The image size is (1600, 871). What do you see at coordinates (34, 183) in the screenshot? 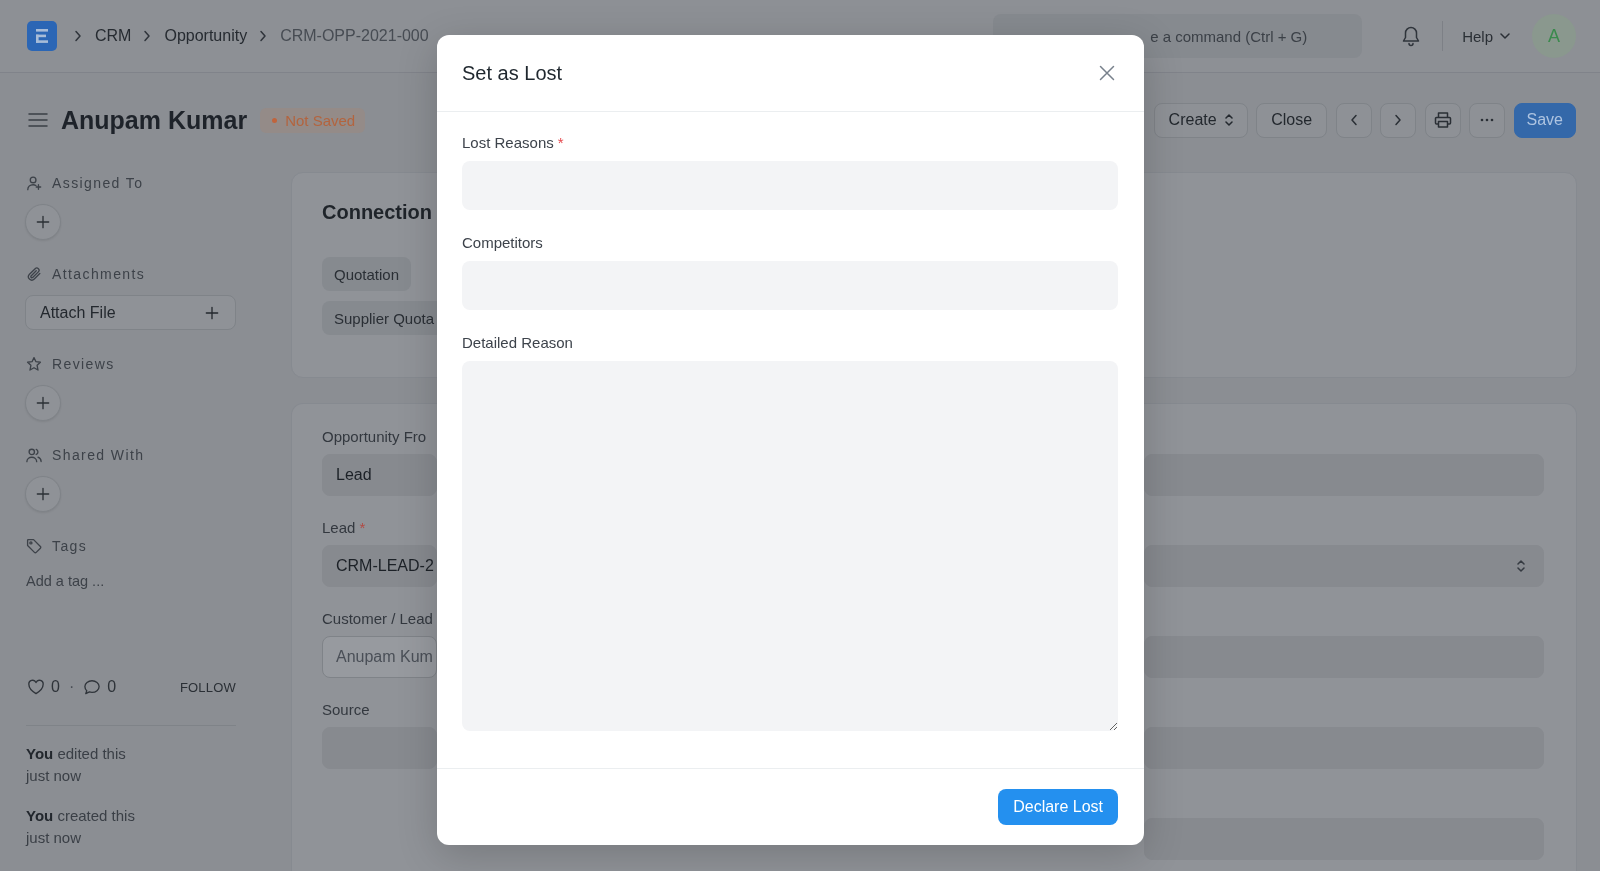
I see `user-plus-icon` at bounding box center [34, 183].